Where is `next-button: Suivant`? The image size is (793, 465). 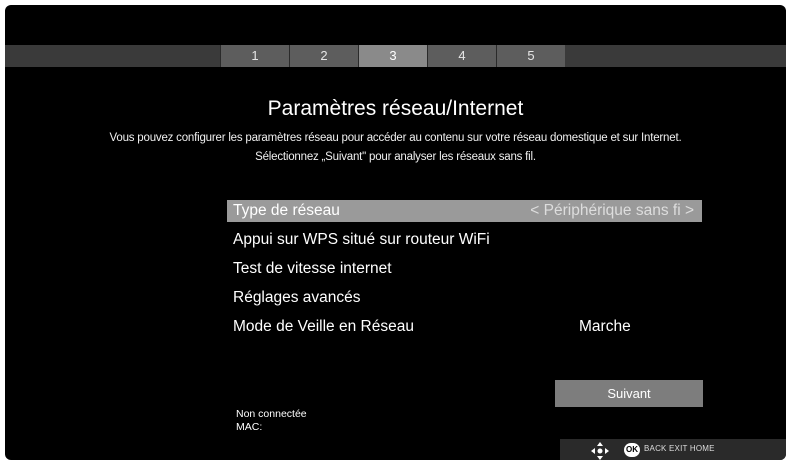 next-button: Suivant is located at coordinates (629, 393).